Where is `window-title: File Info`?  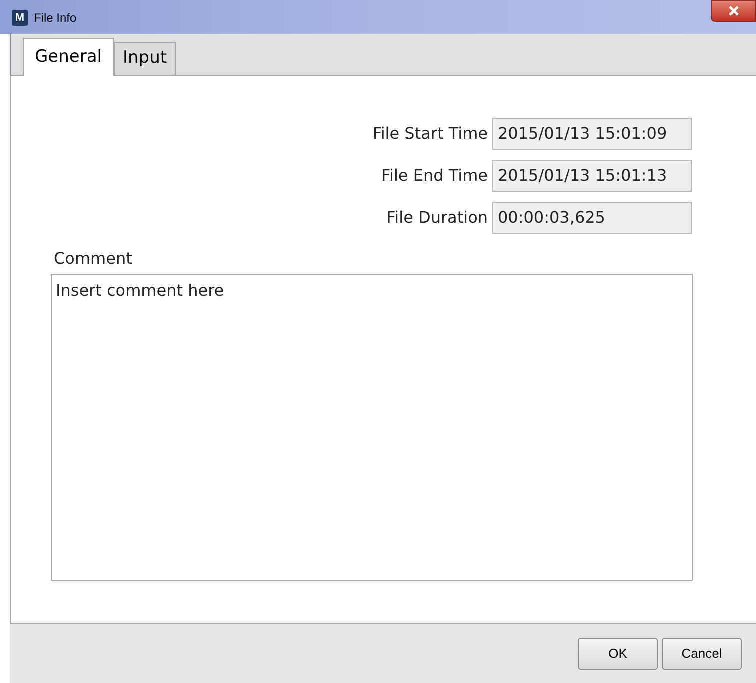
window-title: File Info is located at coordinates (55, 18).